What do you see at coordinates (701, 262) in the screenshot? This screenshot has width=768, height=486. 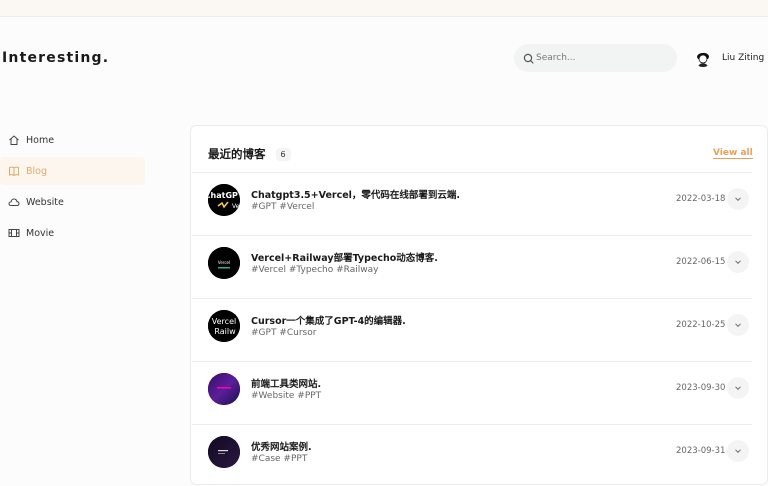 I see `post-date: 2022-06-15` at bounding box center [701, 262].